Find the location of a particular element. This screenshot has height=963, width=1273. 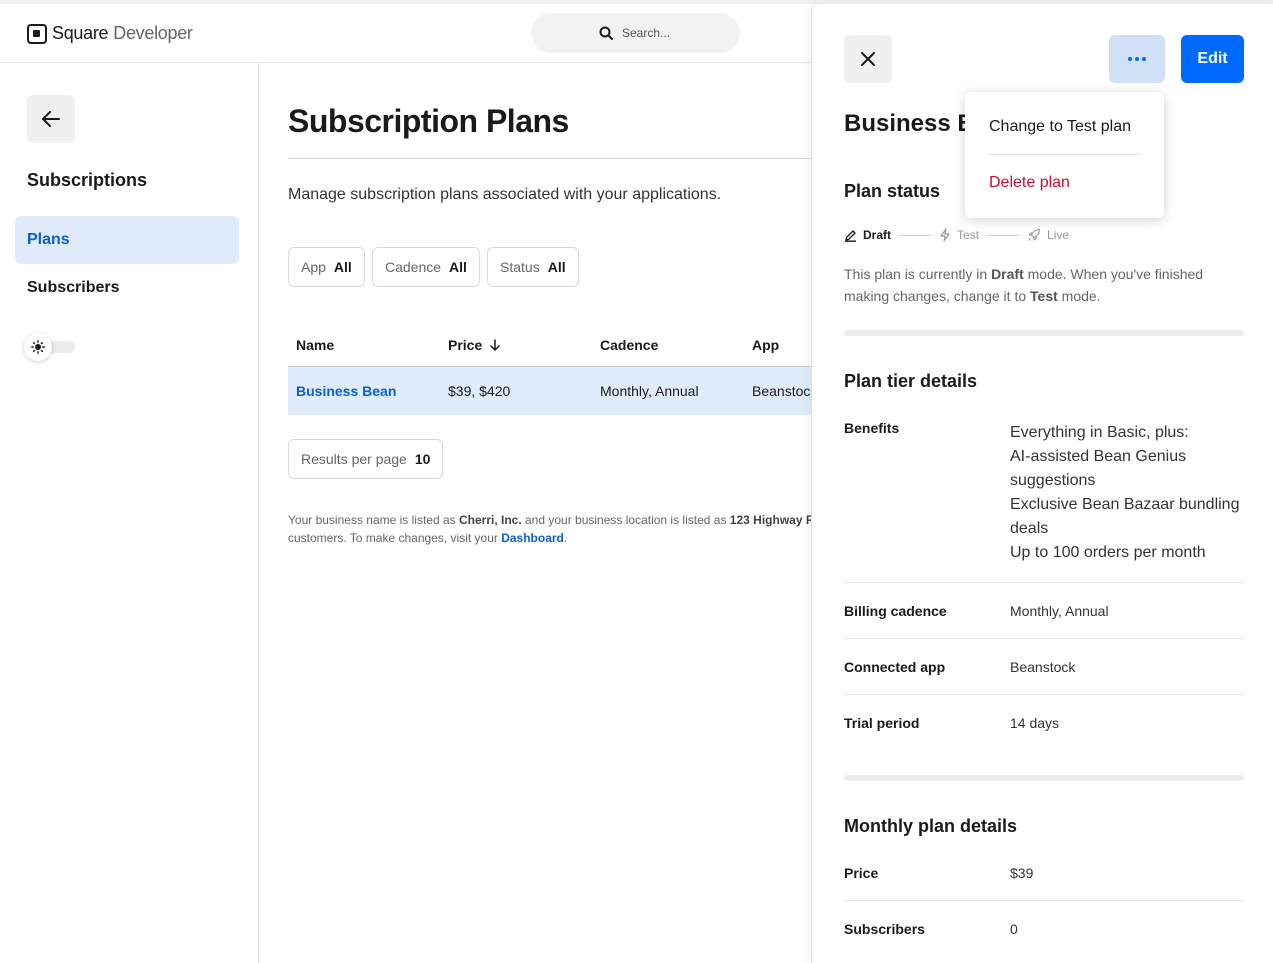

more-options-button is located at coordinates (1137, 59).